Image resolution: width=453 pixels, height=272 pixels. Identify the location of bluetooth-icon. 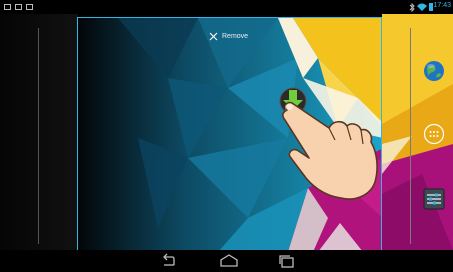
(412, 7).